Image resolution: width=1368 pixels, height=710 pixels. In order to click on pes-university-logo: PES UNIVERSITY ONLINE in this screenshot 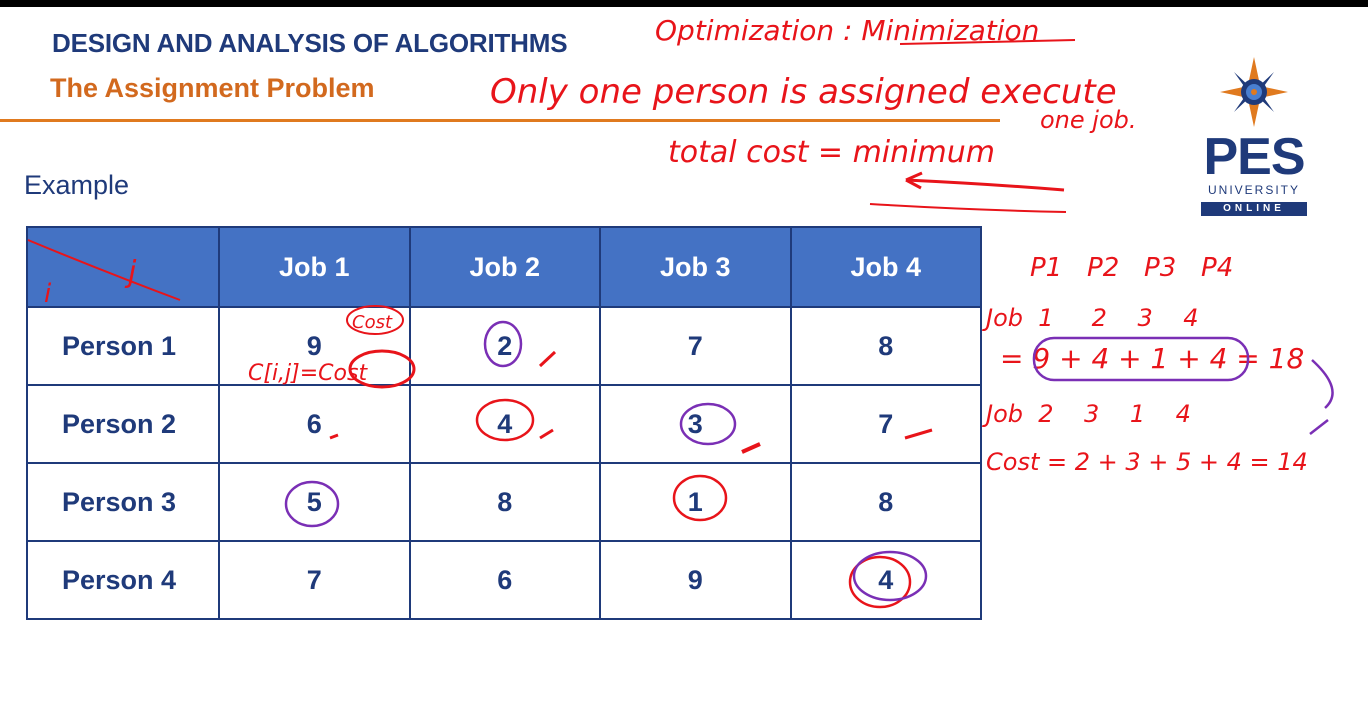, I will do `click(1254, 136)`.